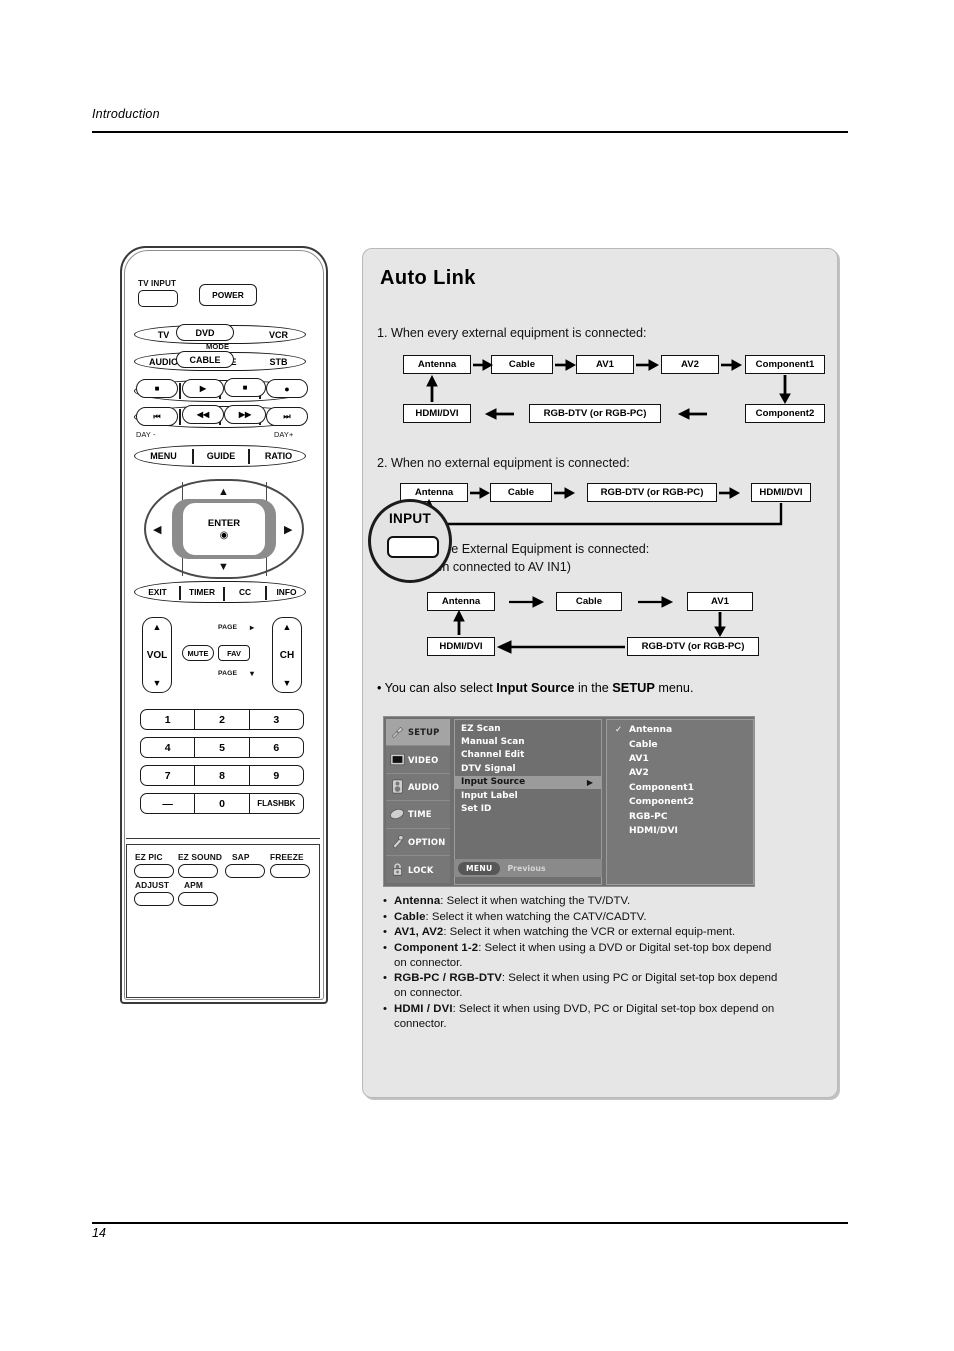 The width and height of the screenshot is (954, 1351). I want to click on key-5: 5, so click(222, 747).